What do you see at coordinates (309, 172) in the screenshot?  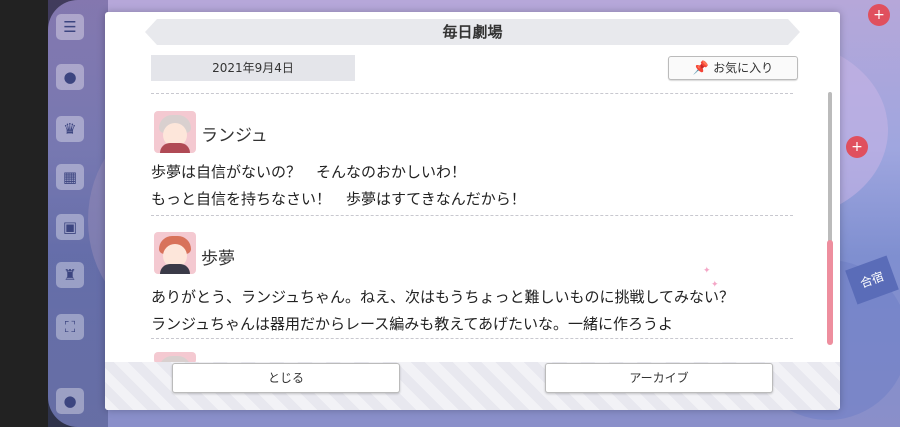 I see `message-line: 歩夢は自信がないの？ そんなのおかしいわ！` at bounding box center [309, 172].